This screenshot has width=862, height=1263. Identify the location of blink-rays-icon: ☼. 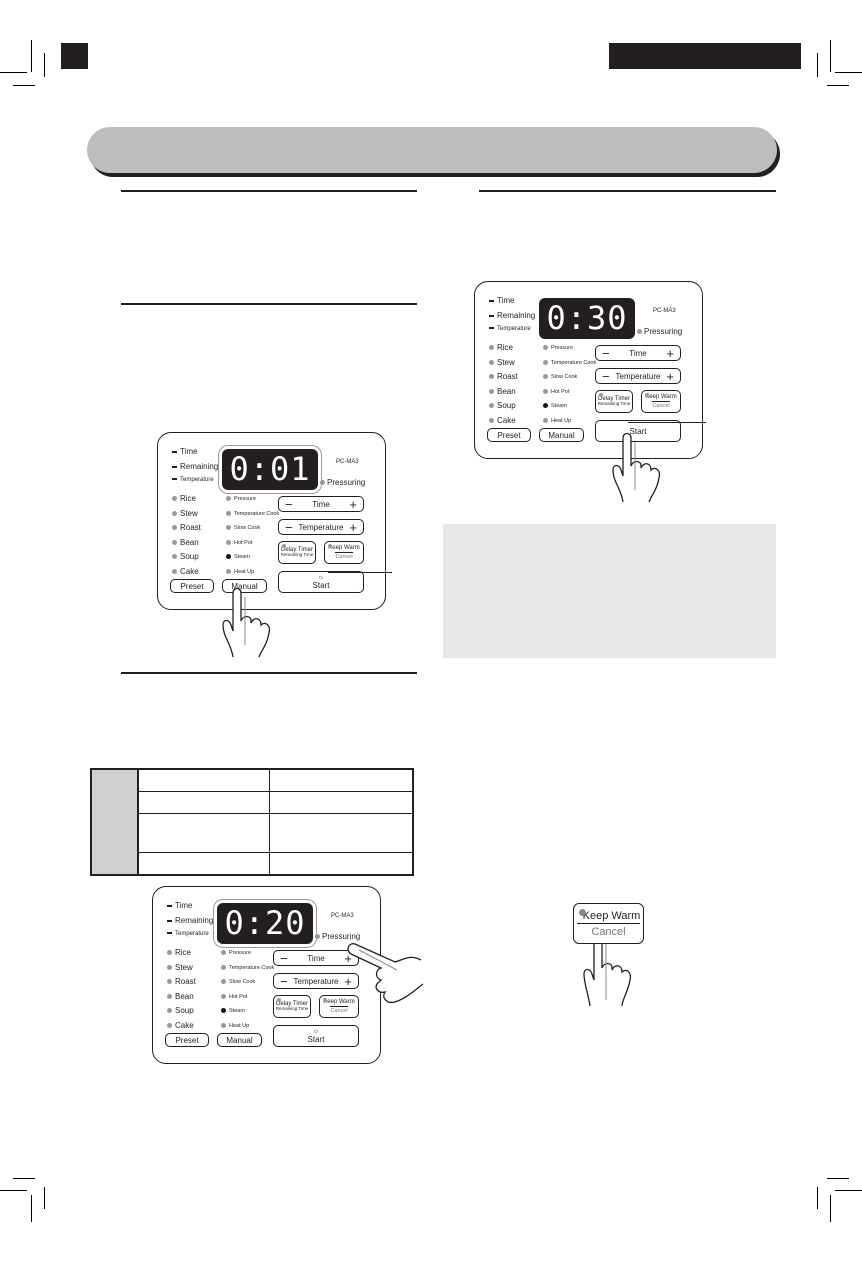
(316, 1031).